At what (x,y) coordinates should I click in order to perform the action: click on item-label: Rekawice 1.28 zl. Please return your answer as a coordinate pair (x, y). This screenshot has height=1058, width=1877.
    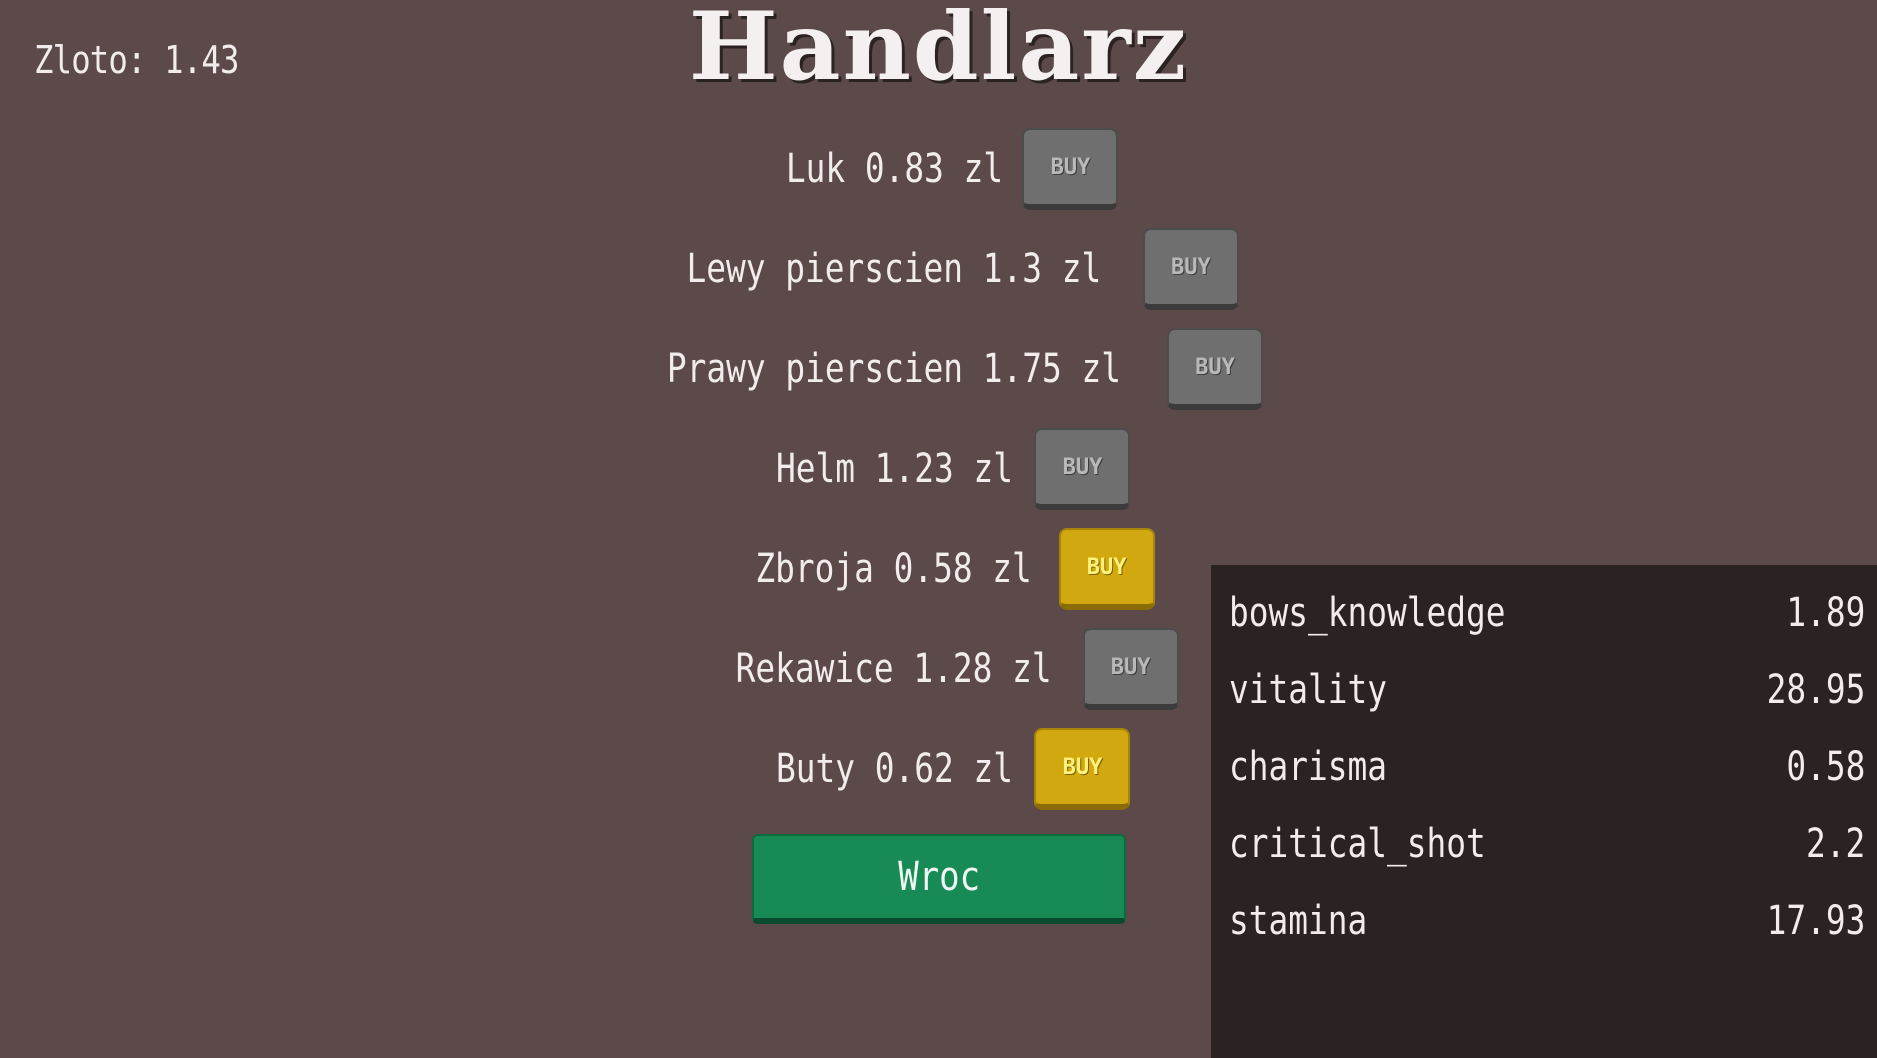
    Looking at the image, I should click on (894, 669).